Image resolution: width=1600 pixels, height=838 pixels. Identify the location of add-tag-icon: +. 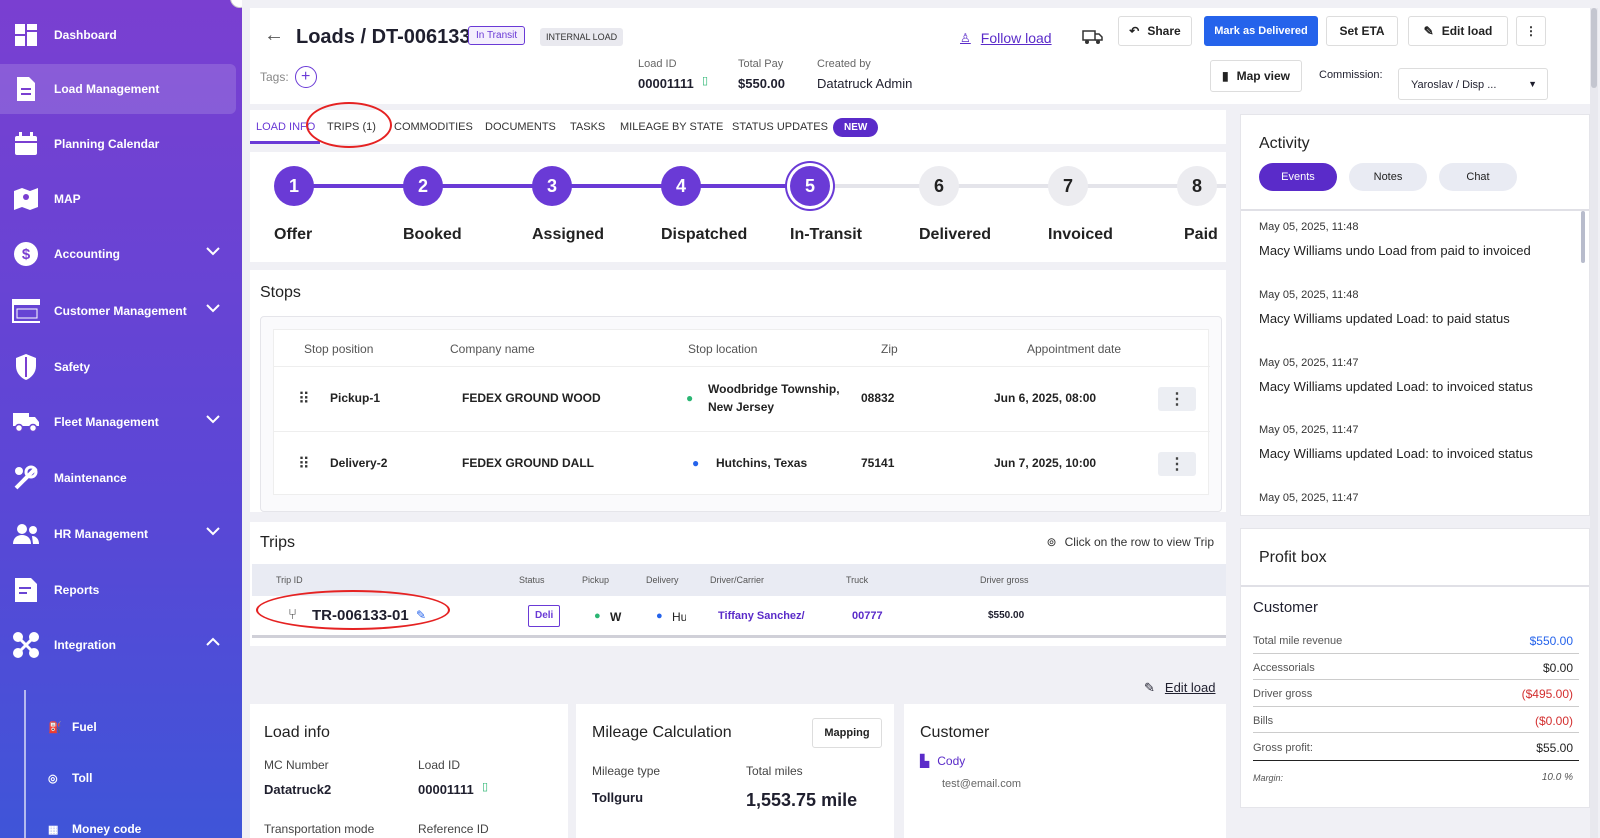
(305, 77).